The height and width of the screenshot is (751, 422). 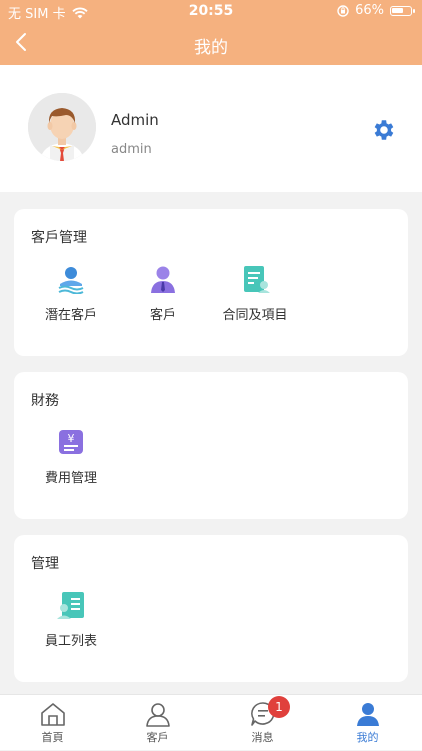 I want to click on item-label: 員工列表, so click(x=70, y=641).